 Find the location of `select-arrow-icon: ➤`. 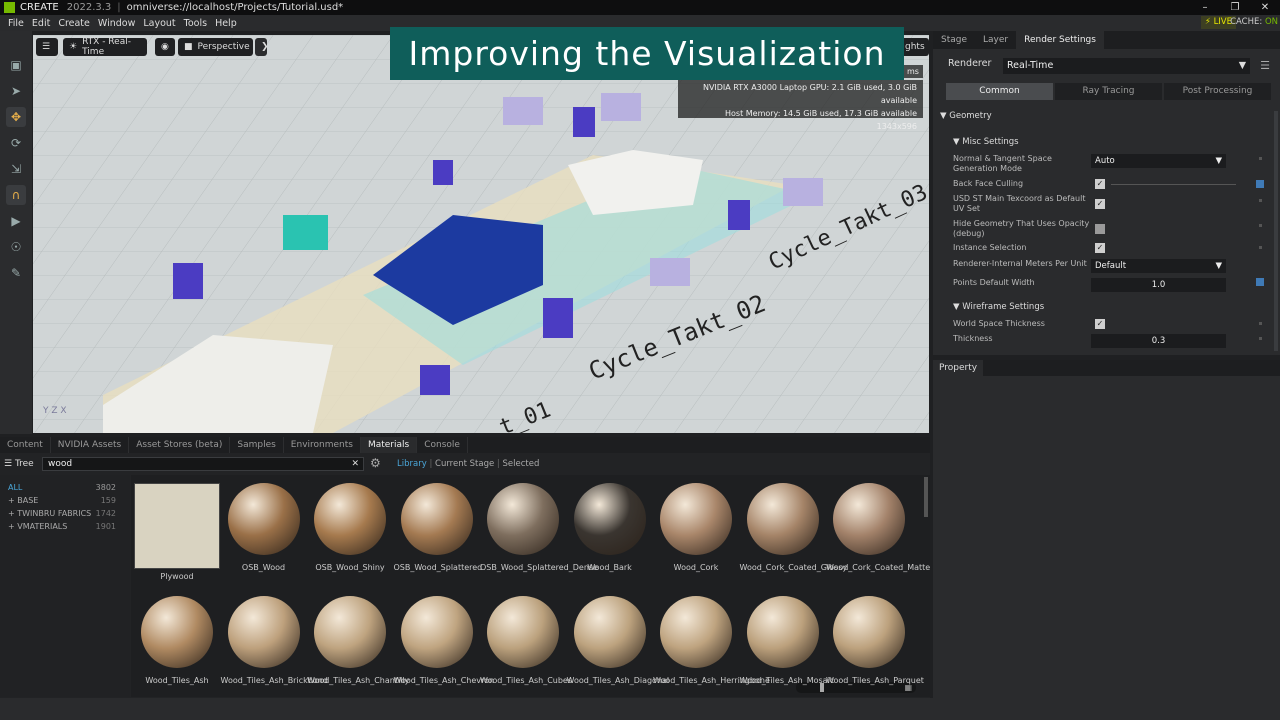

select-arrow-icon: ➤ is located at coordinates (16, 91).